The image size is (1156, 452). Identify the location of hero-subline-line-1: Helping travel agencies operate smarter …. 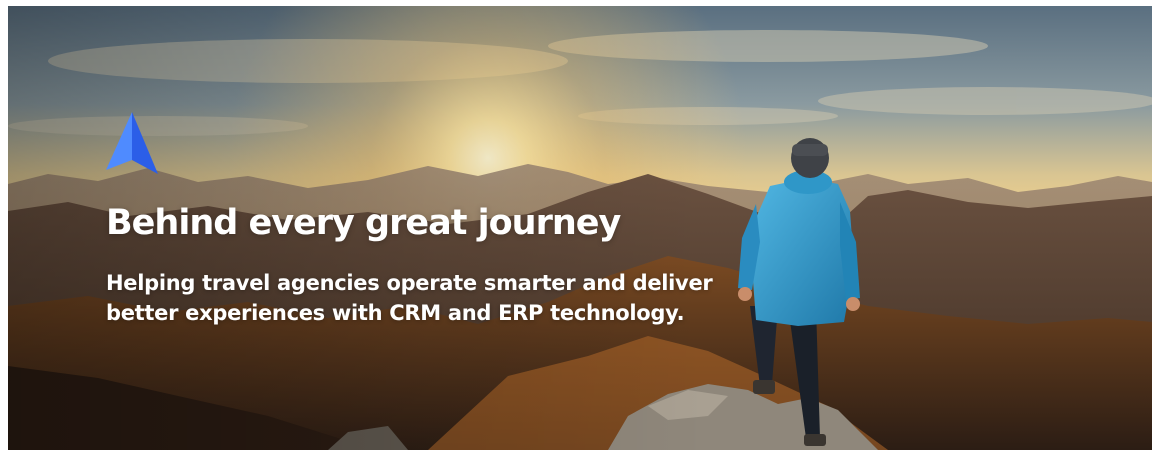
(409, 283).